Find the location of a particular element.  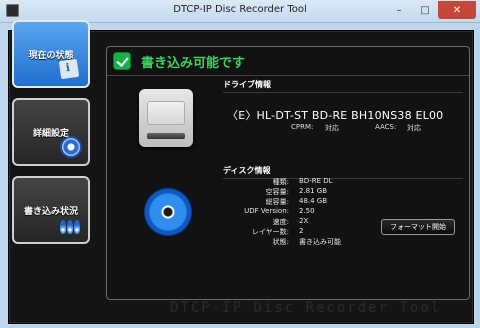

brand-watermark: DTCP-IP Disc Recorder Tool is located at coordinates (306, 308).